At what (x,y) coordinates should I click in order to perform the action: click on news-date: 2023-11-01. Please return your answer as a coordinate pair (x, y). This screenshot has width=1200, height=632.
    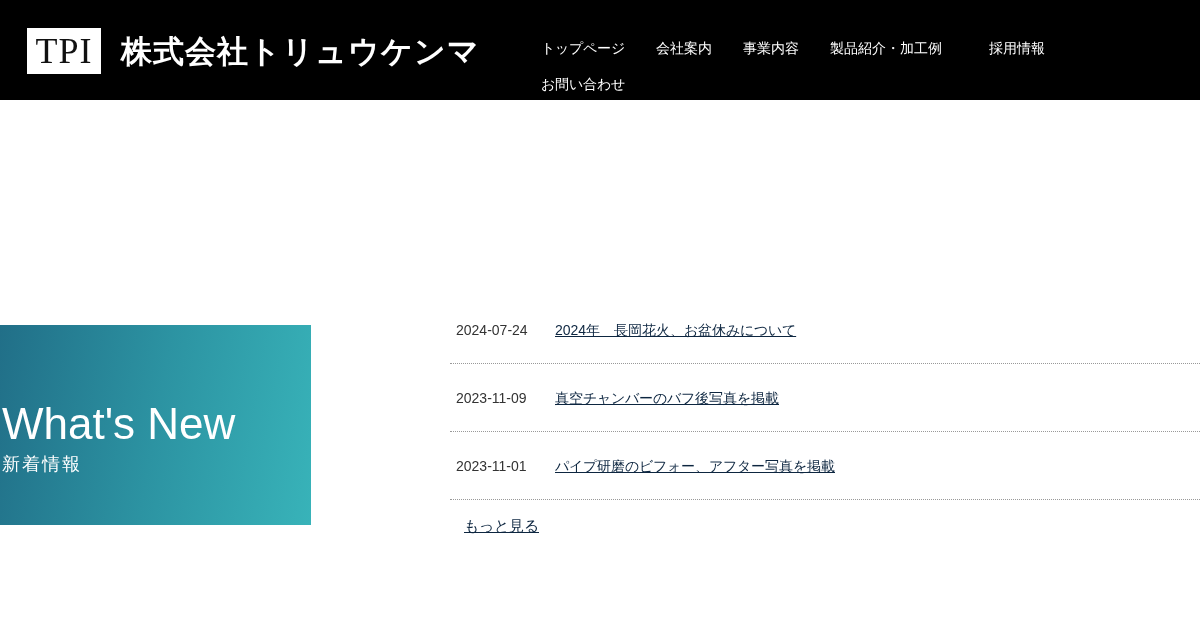
    Looking at the image, I should click on (492, 465).